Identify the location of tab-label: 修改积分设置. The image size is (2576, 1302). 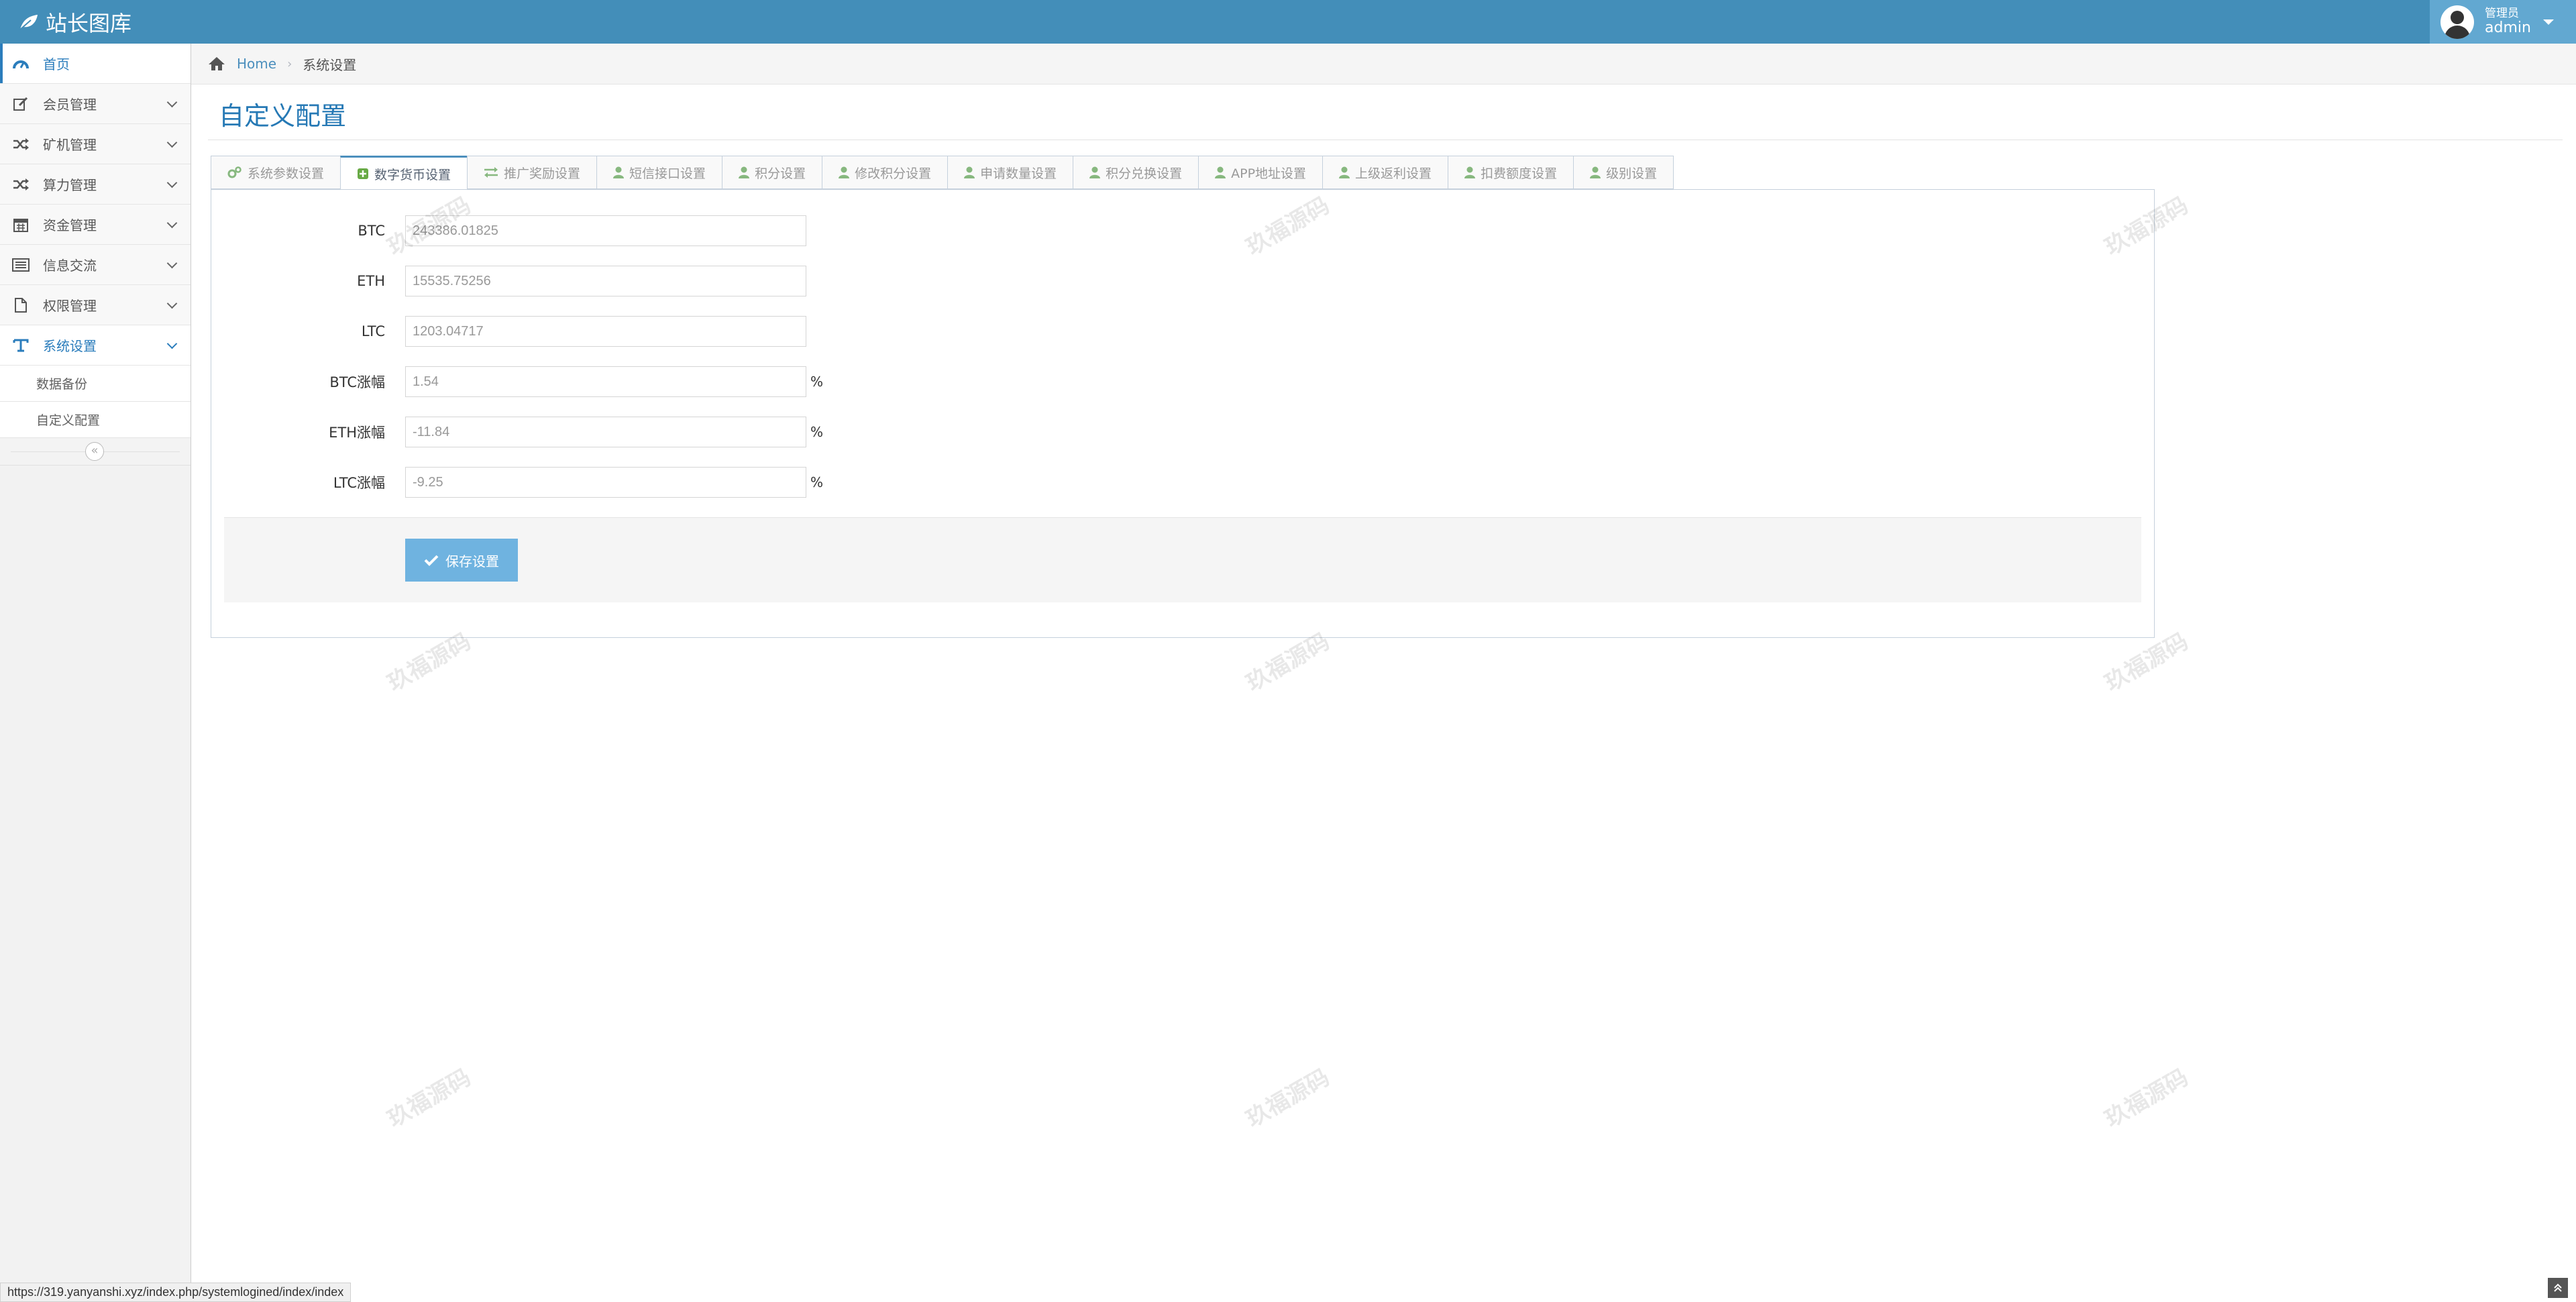
(893, 173).